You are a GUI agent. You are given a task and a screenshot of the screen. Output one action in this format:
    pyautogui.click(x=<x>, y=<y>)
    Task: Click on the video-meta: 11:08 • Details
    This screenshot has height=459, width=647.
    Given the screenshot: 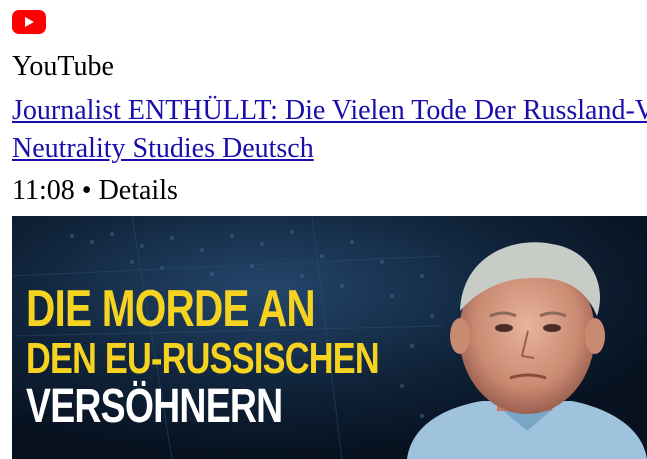 What is the action you would take?
    pyautogui.click(x=329, y=191)
    